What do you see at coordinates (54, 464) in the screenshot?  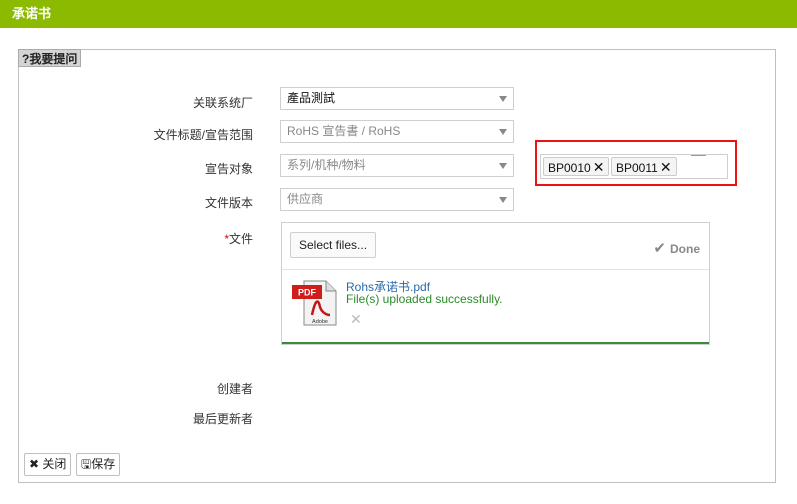 I see `close-button-label: 关闭` at bounding box center [54, 464].